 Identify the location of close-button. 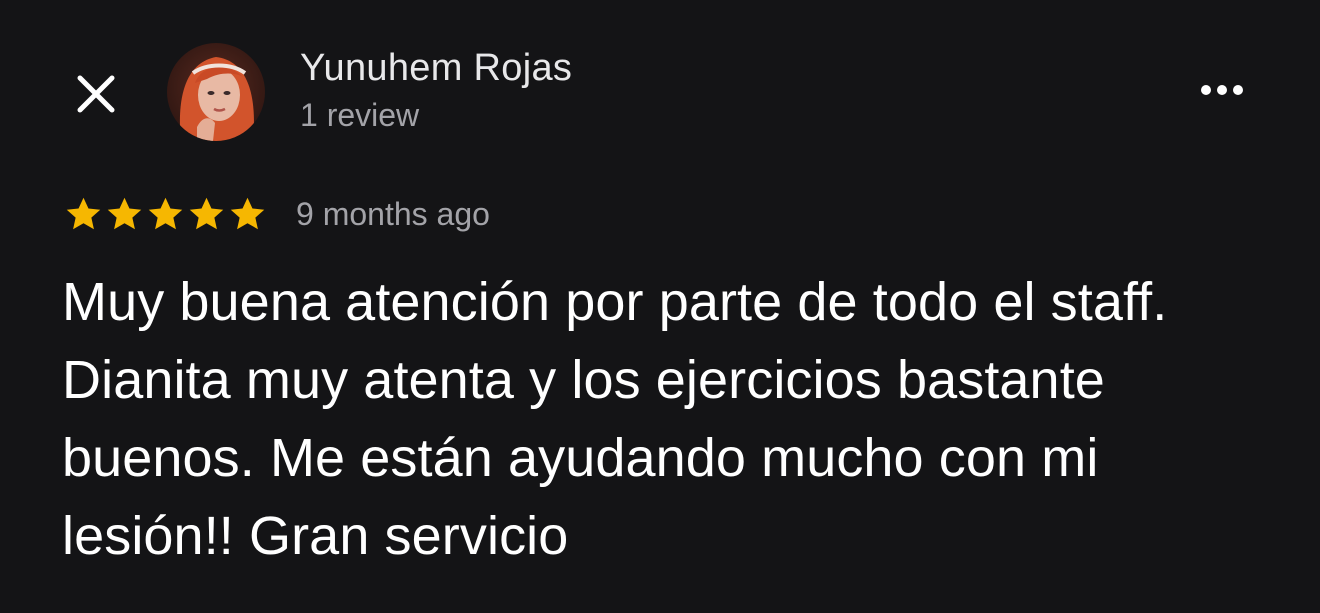
(96, 94).